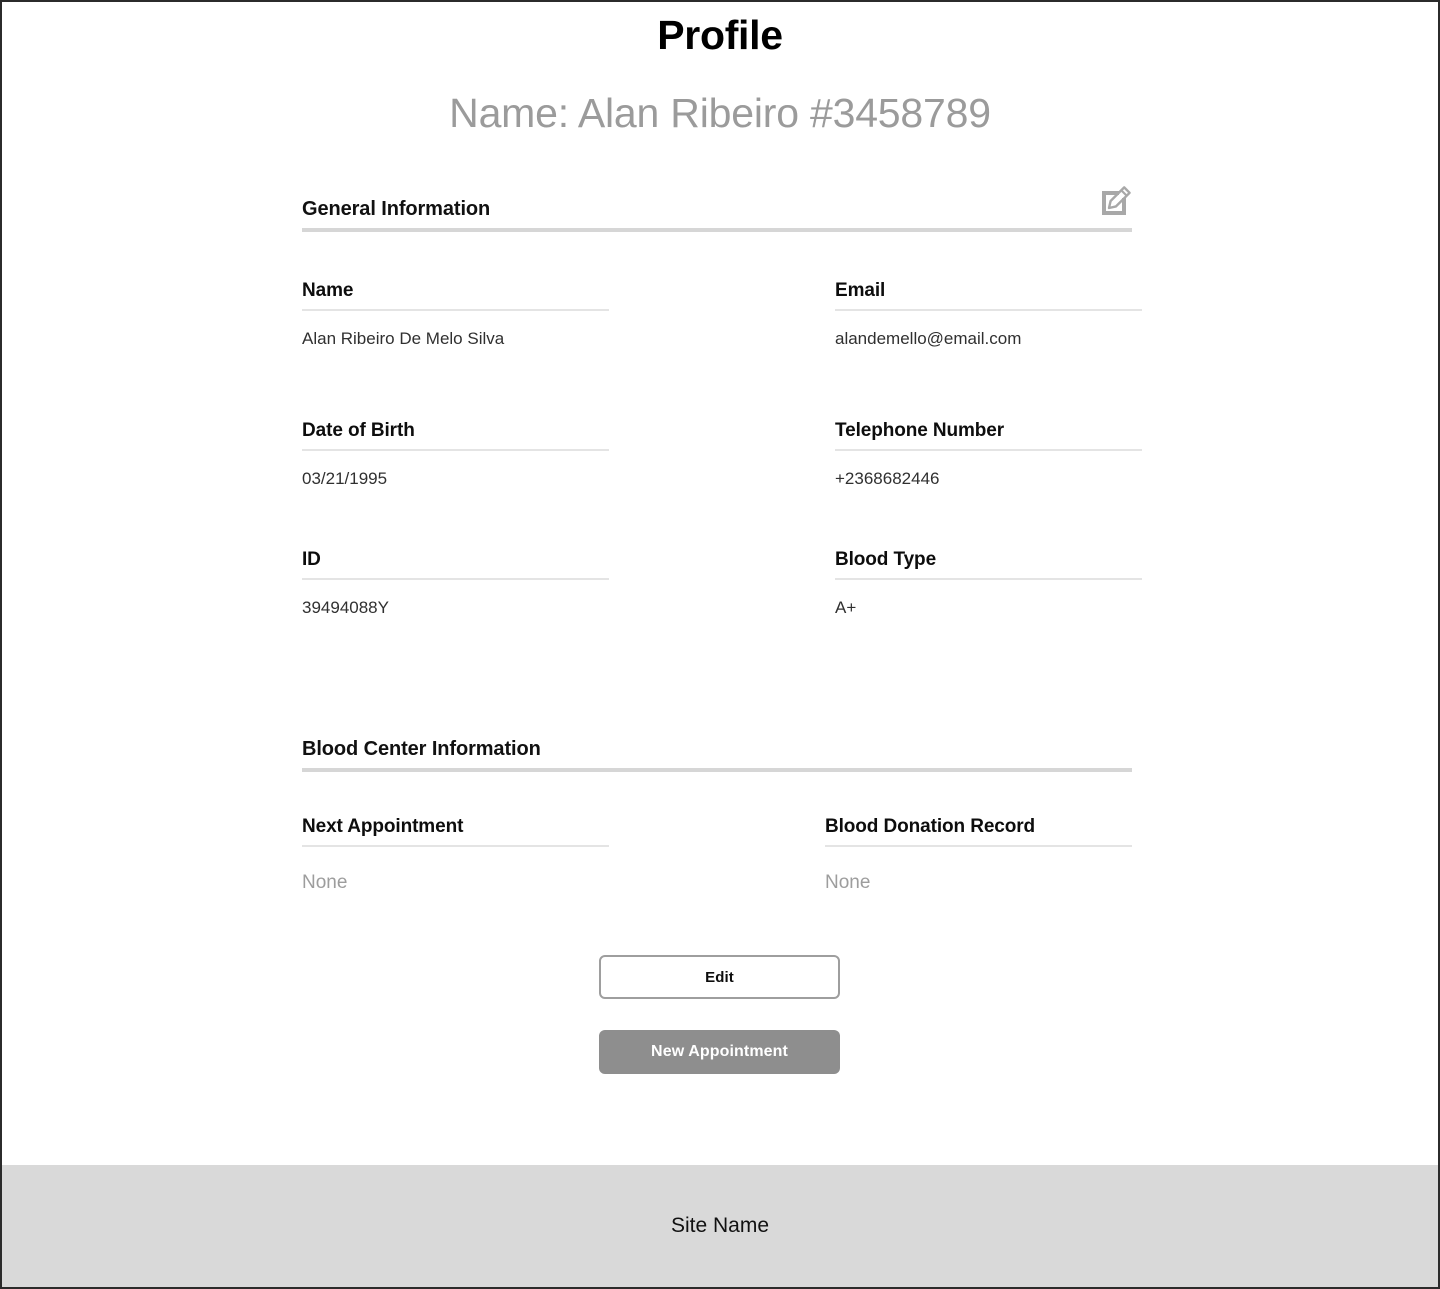  Describe the element at coordinates (719, 1052) in the screenshot. I see `new-appointment-button: New Appointment` at that location.